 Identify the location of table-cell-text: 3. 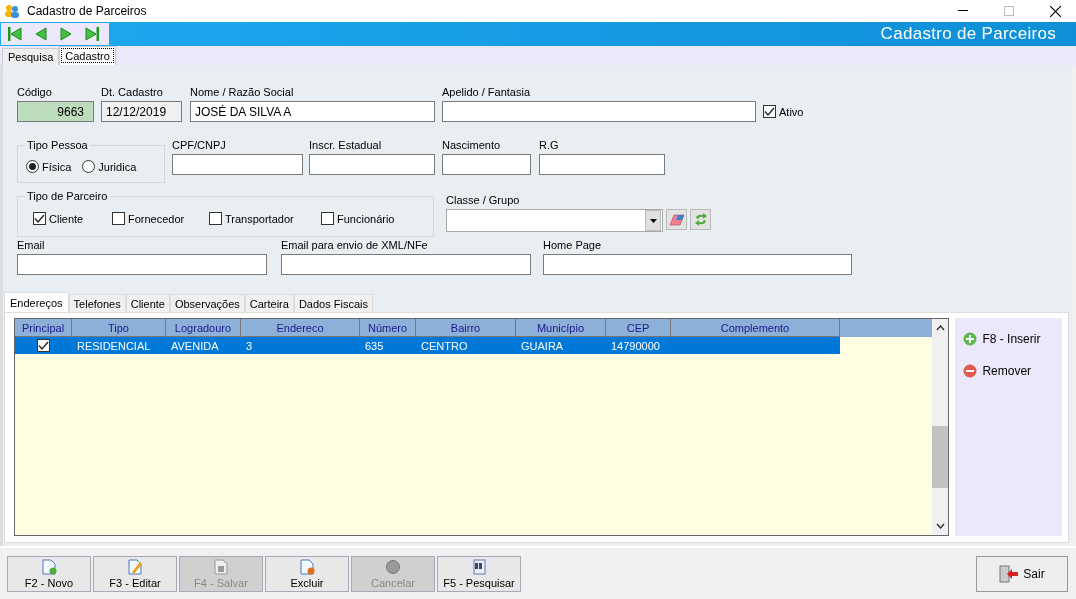
(249, 345).